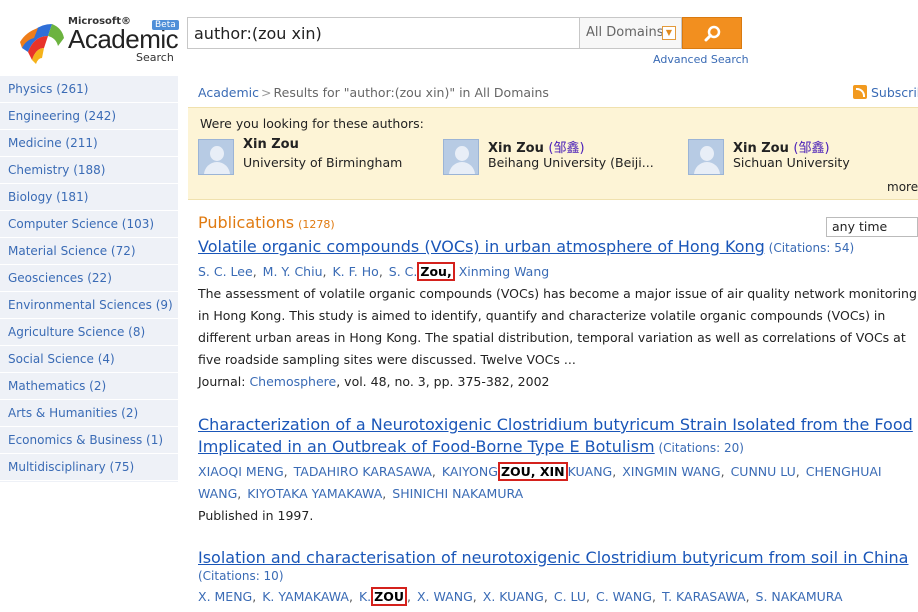 Image resolution: width=918 pixels, height=612 pixels. I want to click on sidebar-item-medicine: Medicine (211), so click(89, 143).